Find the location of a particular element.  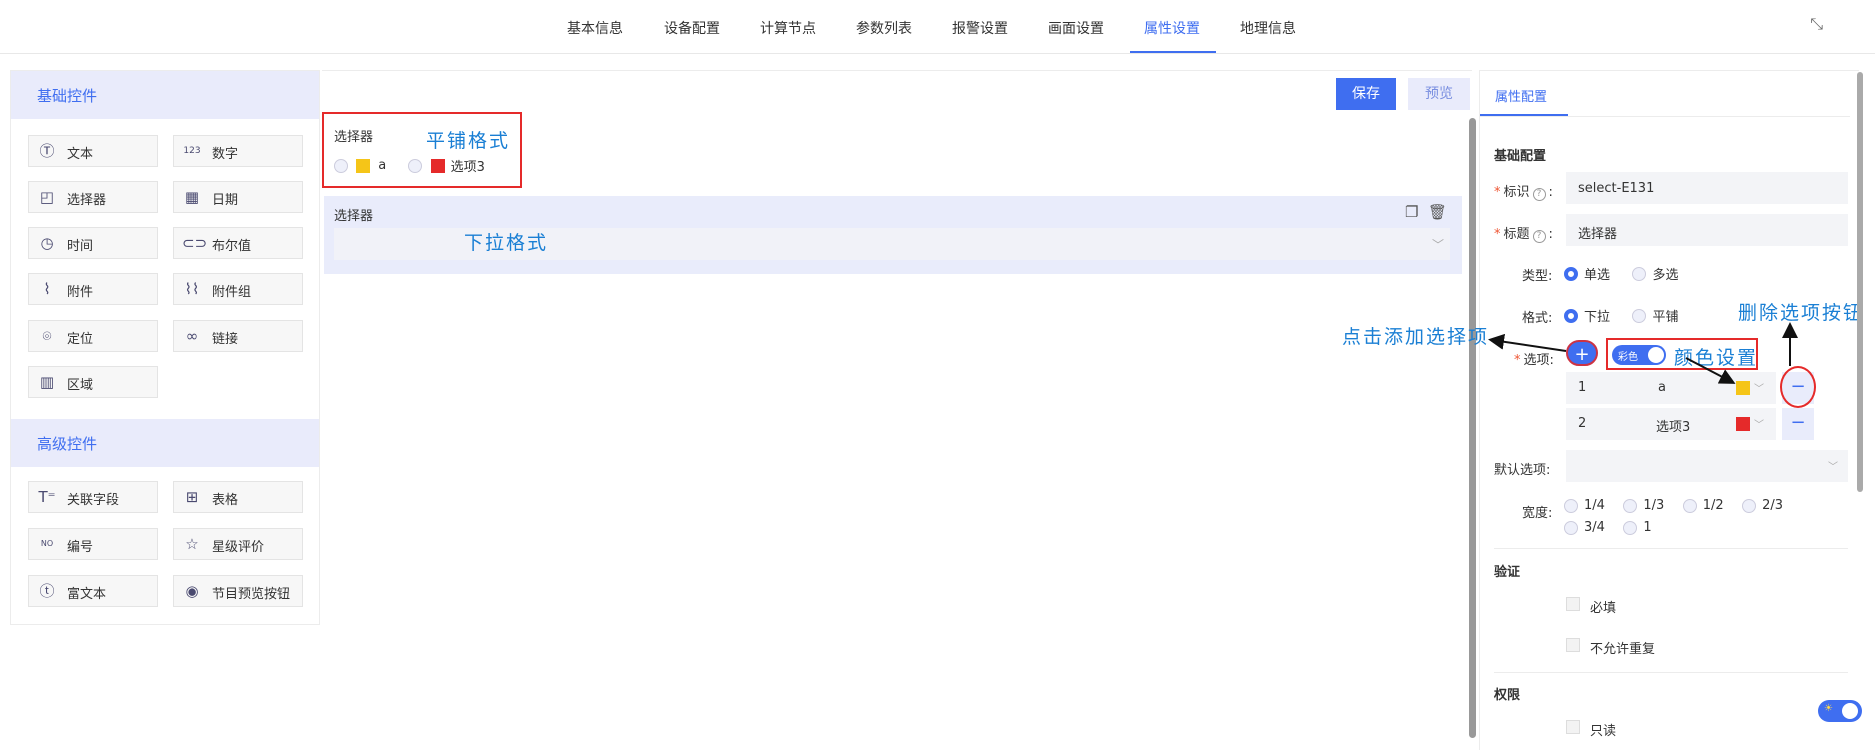

arrow-add is located at coordinates (1527, 342).